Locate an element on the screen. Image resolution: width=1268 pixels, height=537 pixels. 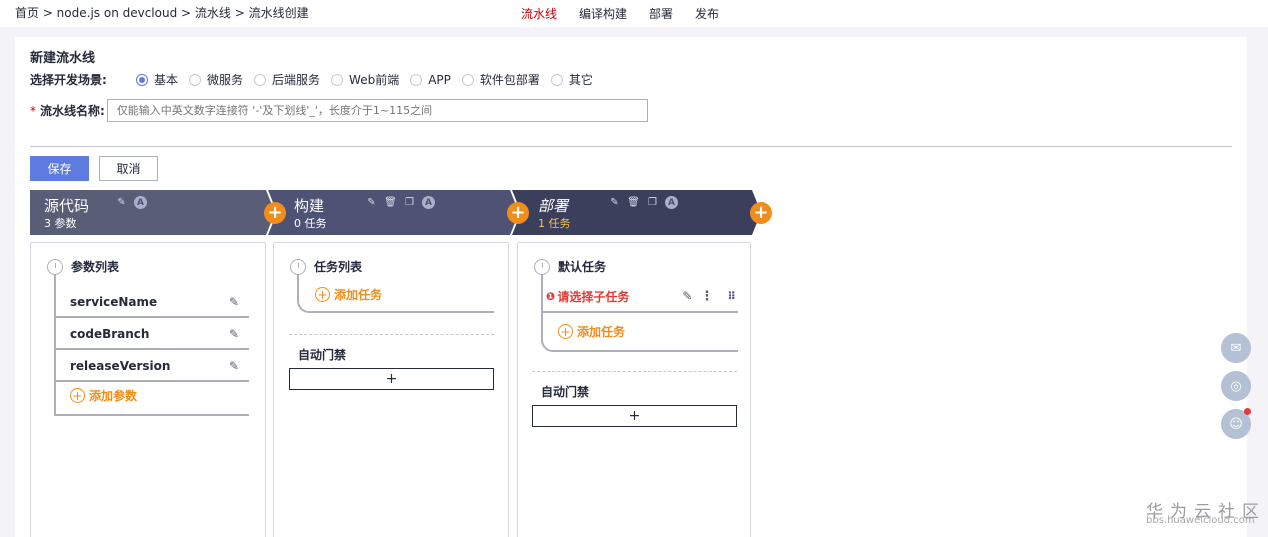
top-nav: 流水线 编译构建 部署 发布 is located at coordinates (620, 13).